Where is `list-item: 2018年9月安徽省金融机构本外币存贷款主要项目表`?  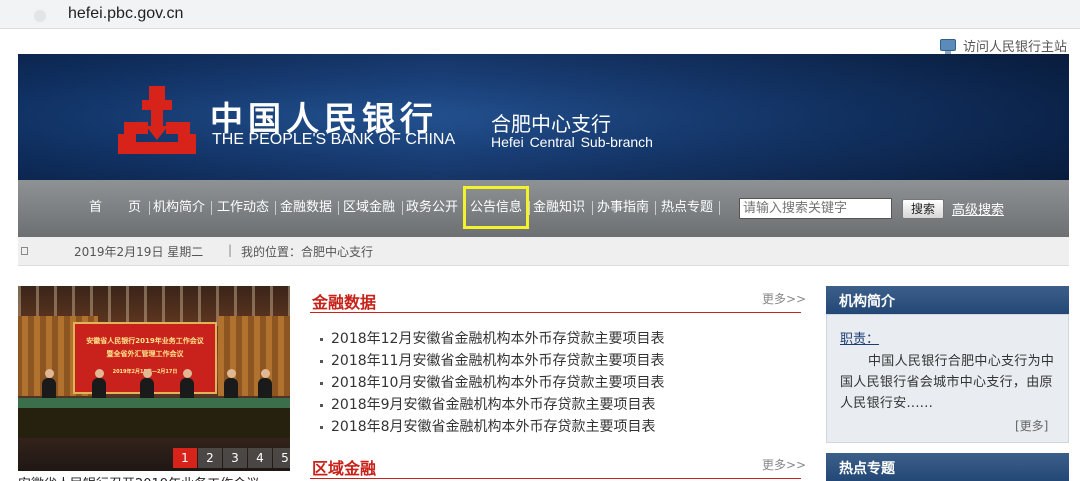 list-item: 2018年9月安徽省金融机构本外币存贷款主要项目表 is located at coordinates (488, 404).